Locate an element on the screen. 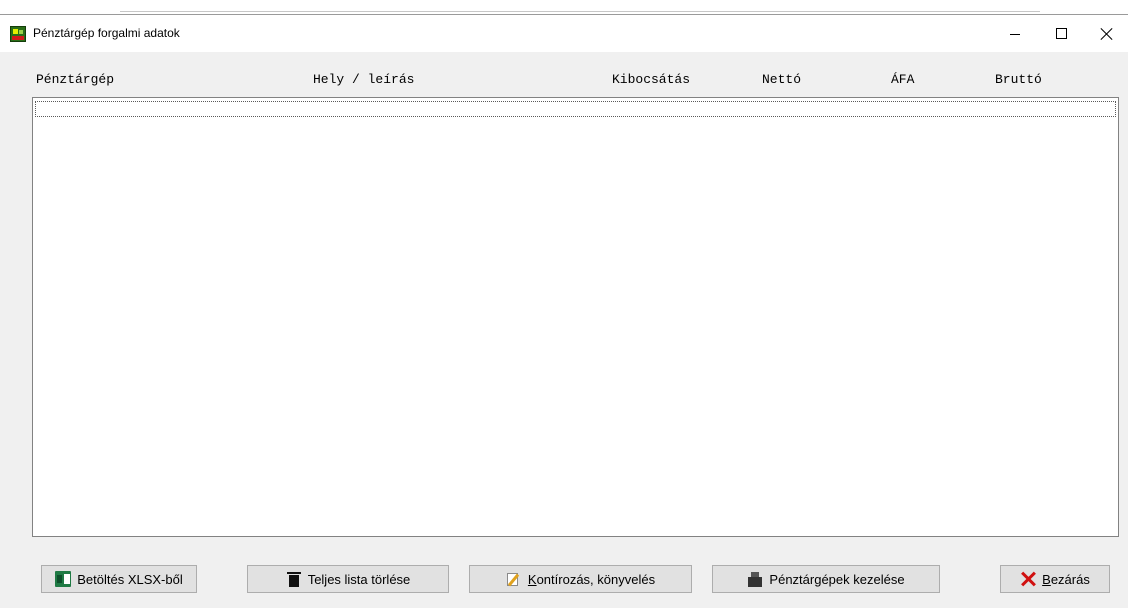 This screenshot has height=608, width=1128. maximize-icon is located at coordinates (1061, 33).